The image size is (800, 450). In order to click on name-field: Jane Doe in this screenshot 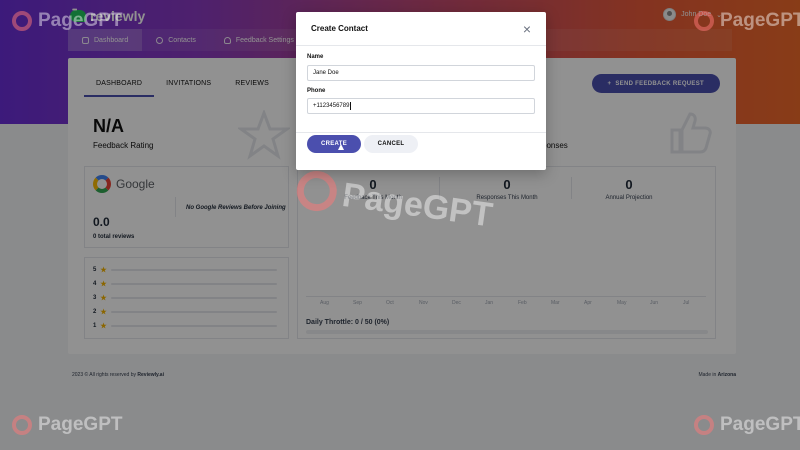, I will do `click(421, 73)`.